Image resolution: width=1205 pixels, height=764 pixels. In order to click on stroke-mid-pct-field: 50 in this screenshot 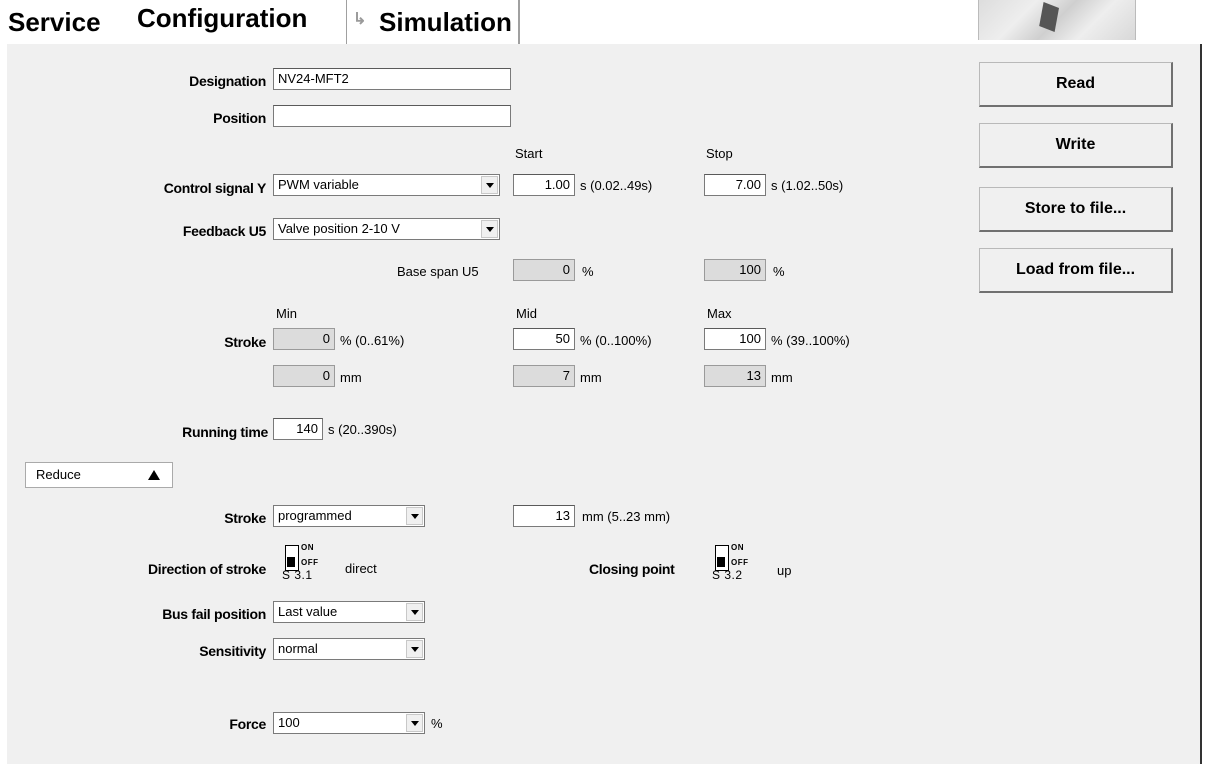, I will do `click(544, 339)`.